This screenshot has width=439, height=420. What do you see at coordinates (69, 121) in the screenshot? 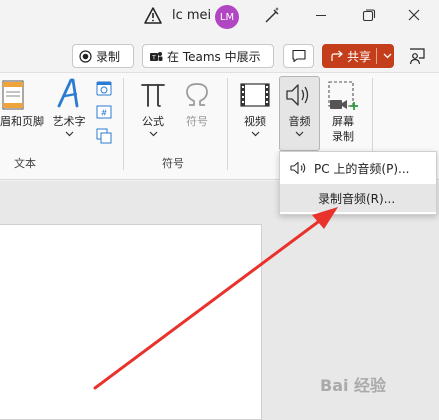
I see `wordart-label: 艺术字` at bounding box center [69, 121].